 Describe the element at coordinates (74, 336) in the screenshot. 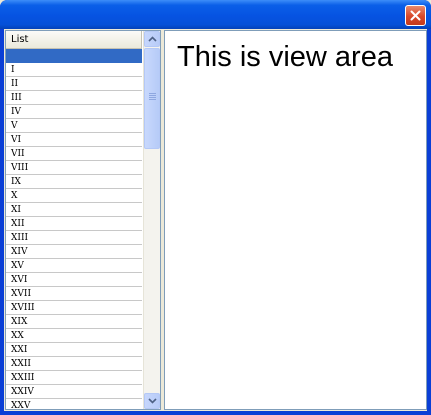

I see `list-item: XX` at that location.